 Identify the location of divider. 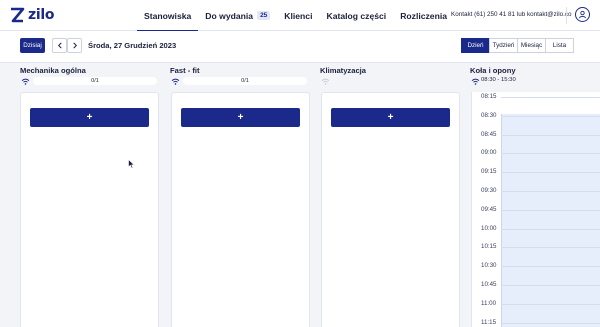
(566, 15).